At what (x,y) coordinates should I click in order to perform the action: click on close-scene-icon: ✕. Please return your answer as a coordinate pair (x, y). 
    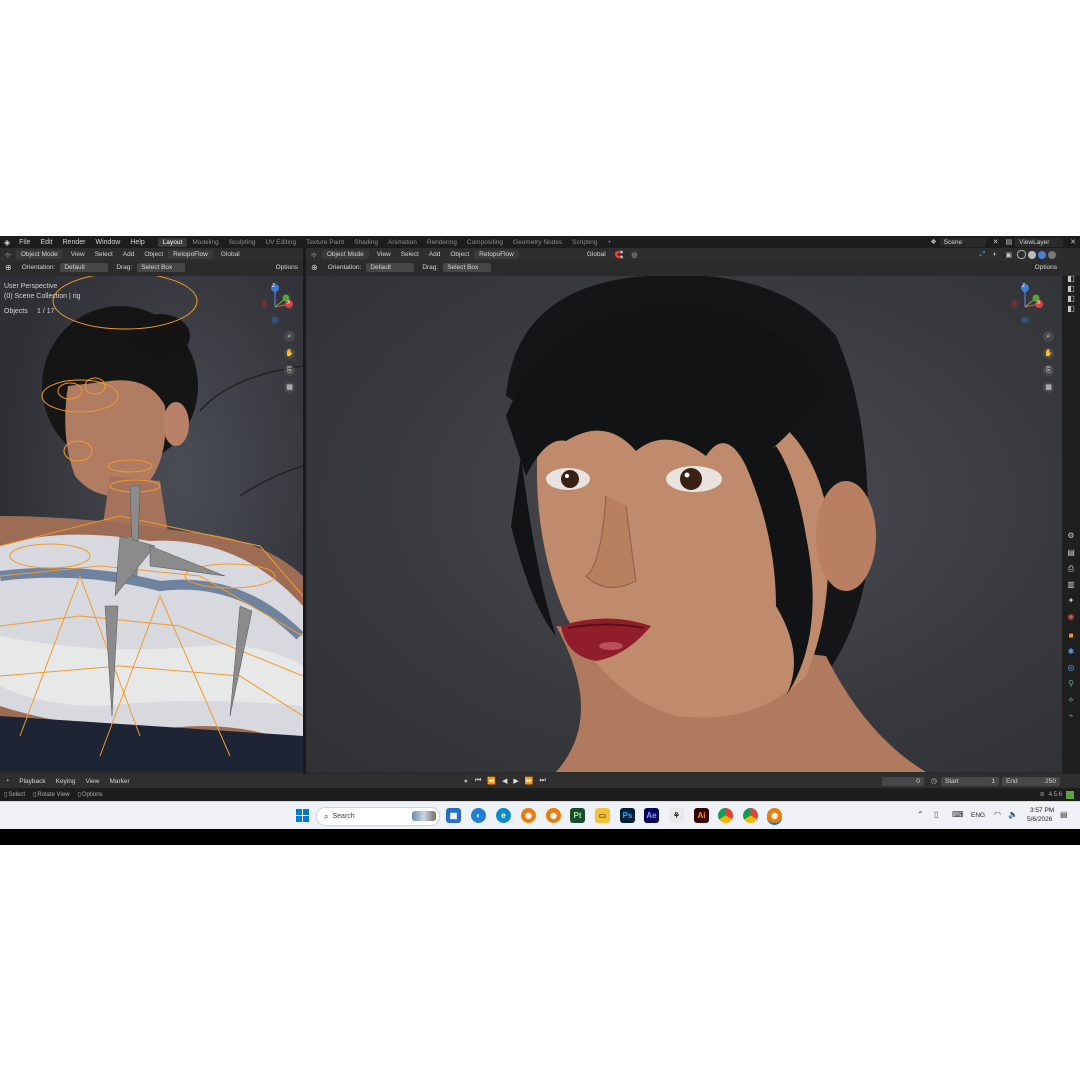
    Looking at the image, I should click on (996, 242).